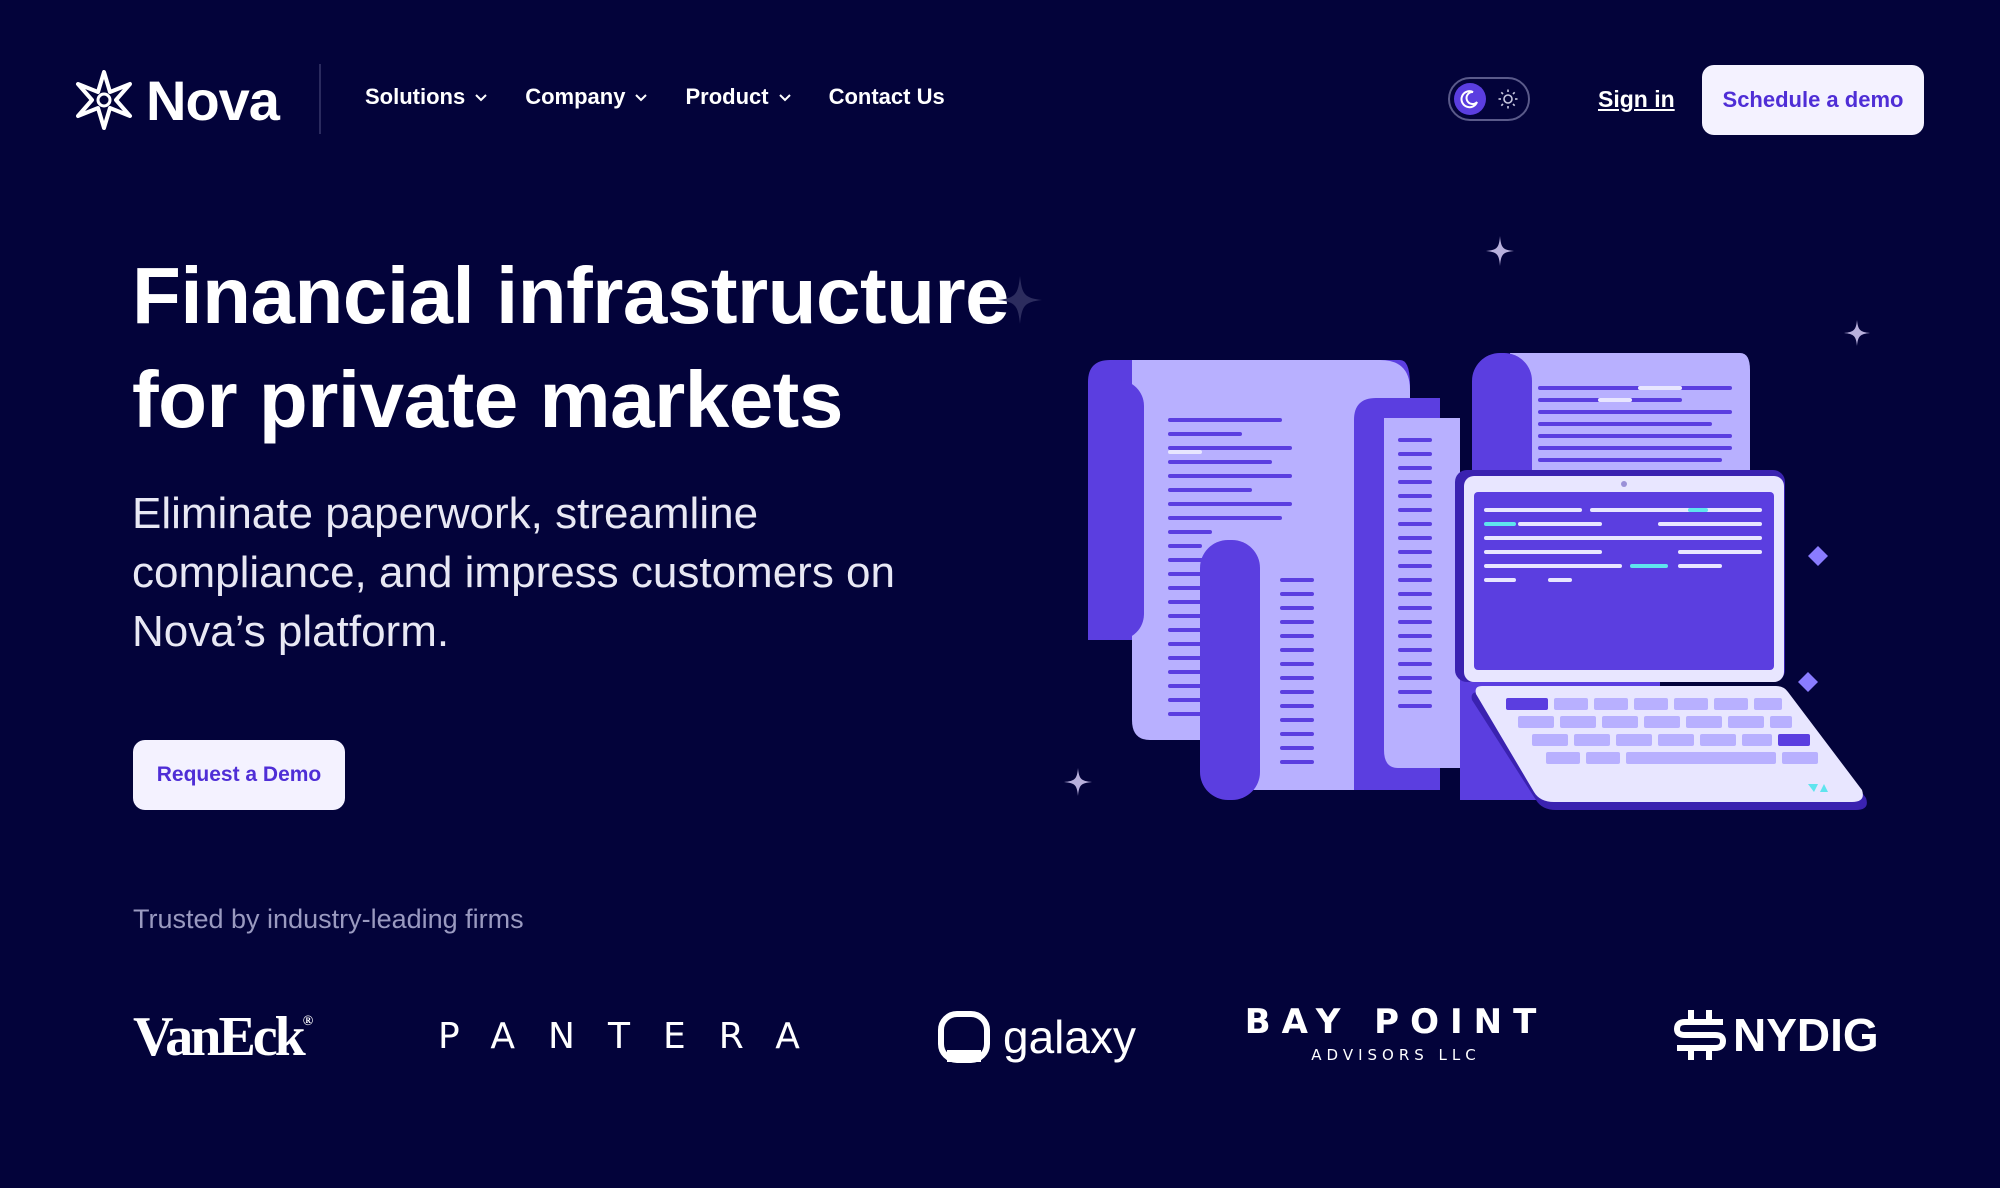 The image size is (2000, 1188). What do you see at coordinates (1813, 100) in the screenshot?
I see `schedule-demo-button: Schedule a demo` at bounding box center [1813, 100].